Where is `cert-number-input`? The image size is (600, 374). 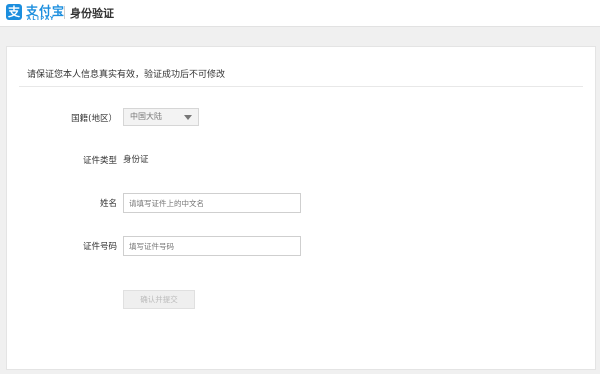 cert-number-input is located at coordinates (212, 246).